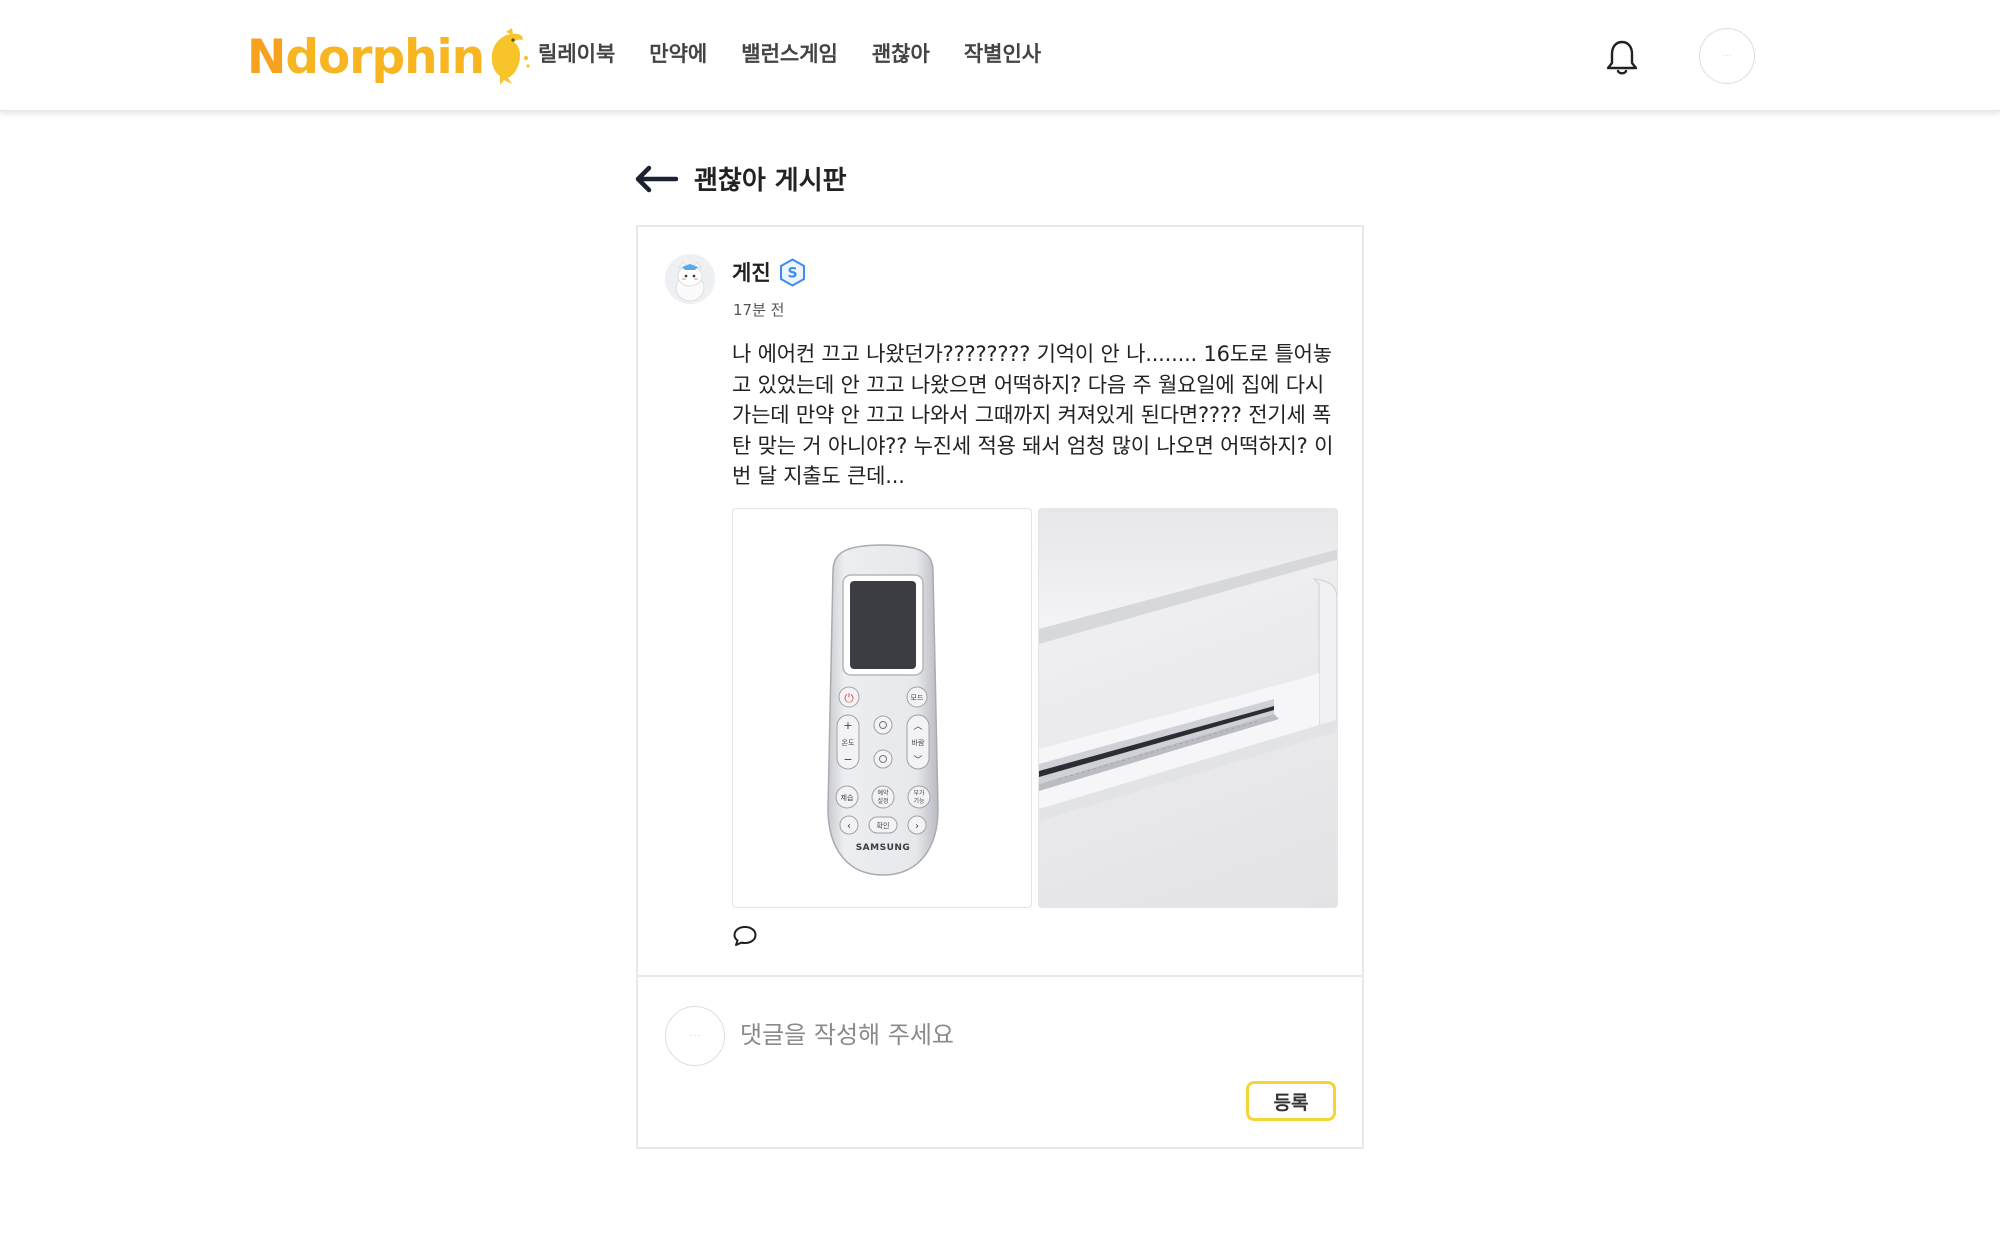  I want to click on profile-avatar-text: · · ·, so click(1727, 56).